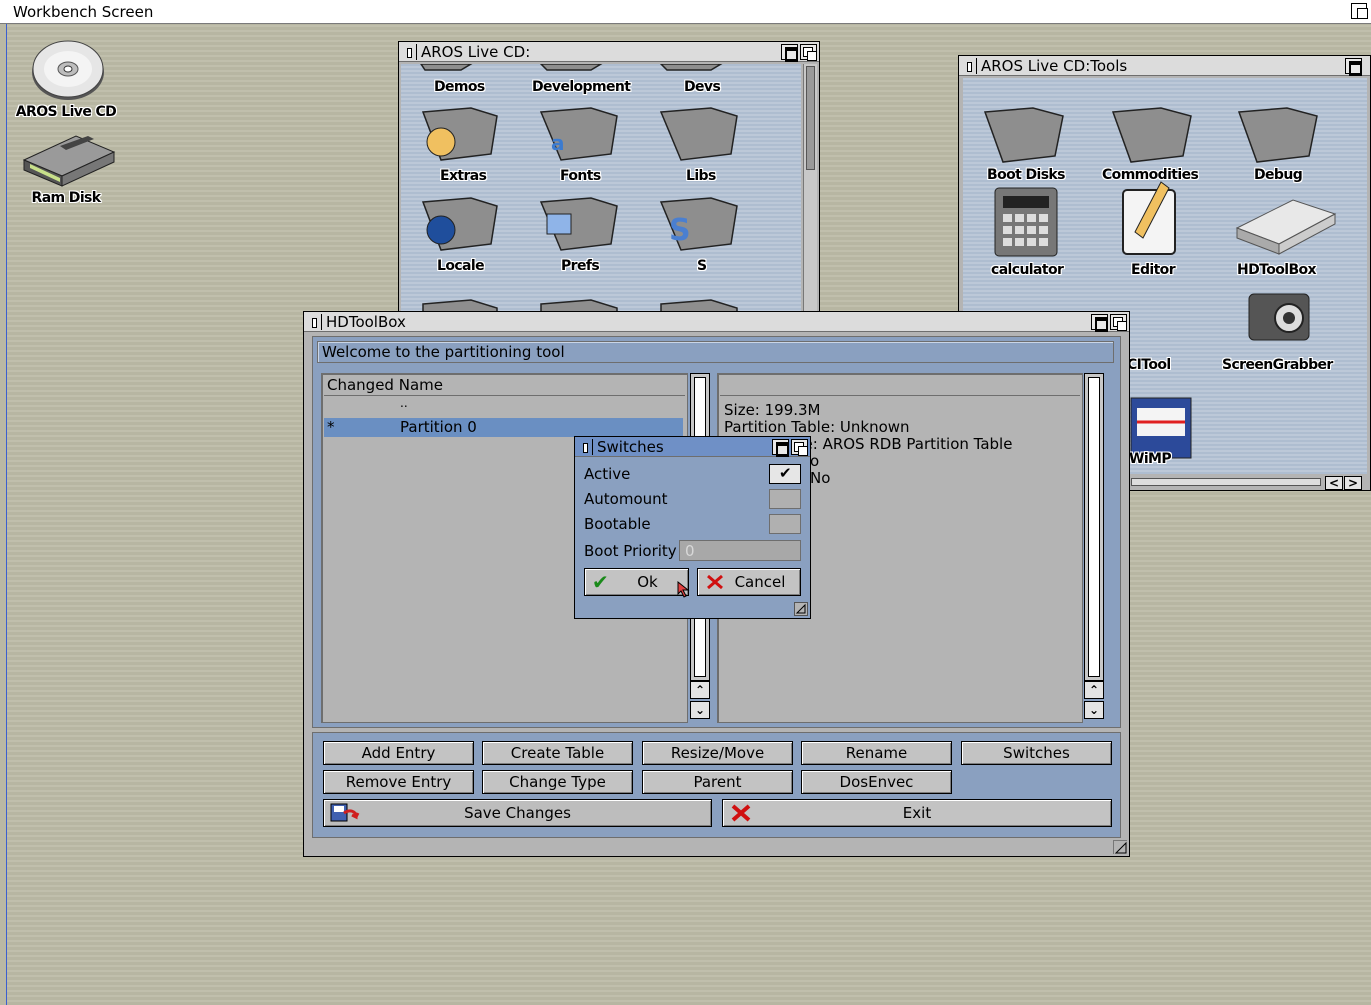  Describe the element at coordinates (83, 12) in the screenshot. I see `screen-title: Workbench Screen` at that location.